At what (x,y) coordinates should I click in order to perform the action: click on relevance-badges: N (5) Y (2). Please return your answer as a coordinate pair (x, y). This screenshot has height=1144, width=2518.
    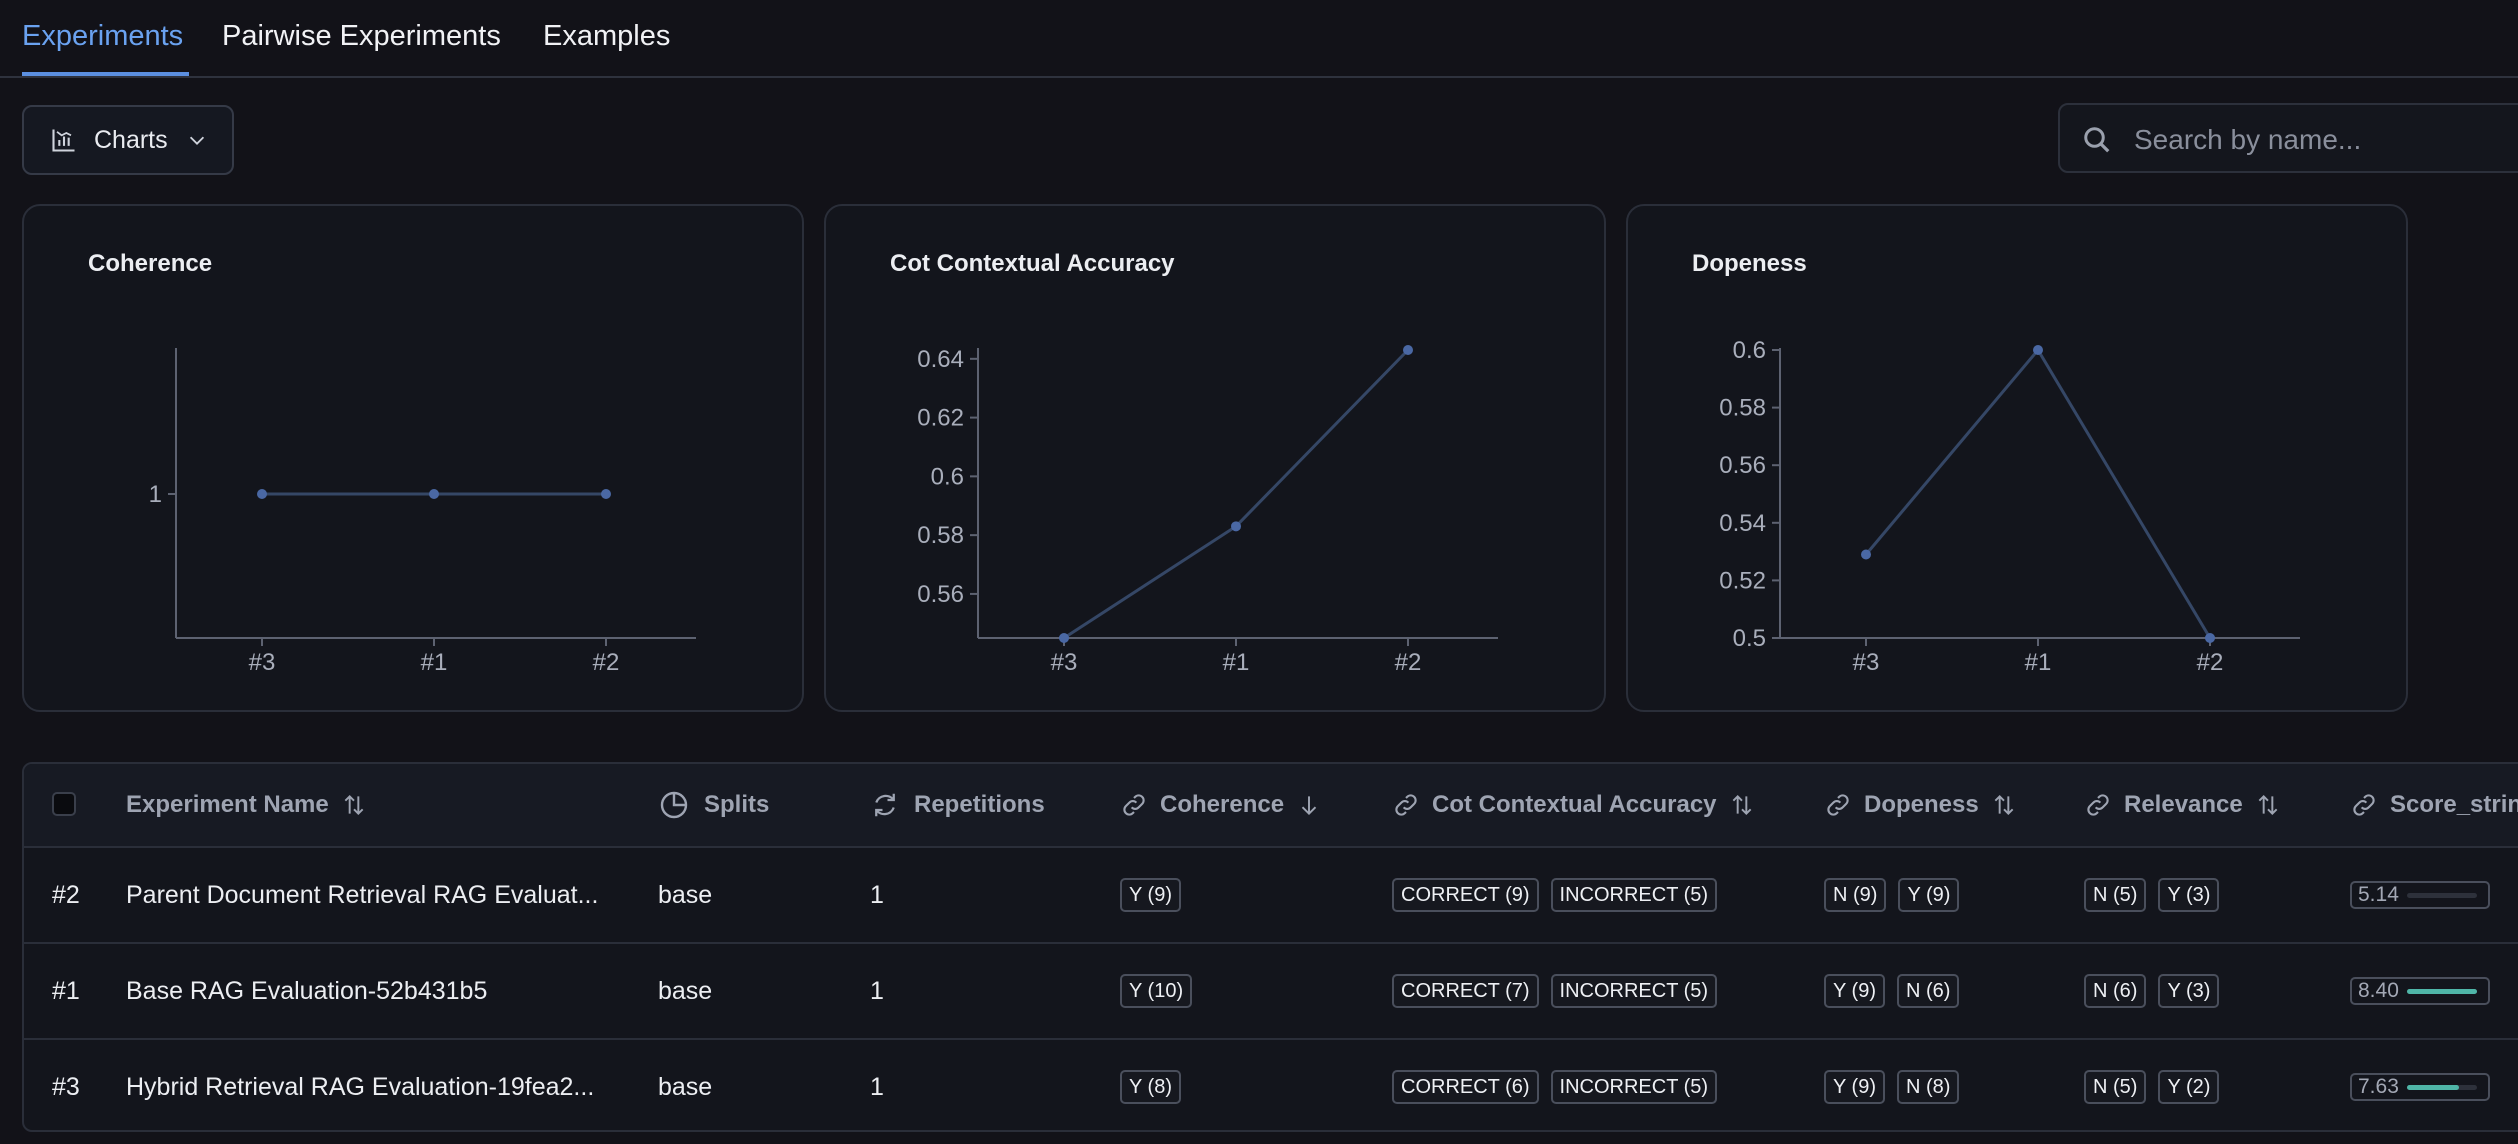
    Looking at the image, I should click on (2157, 1085).